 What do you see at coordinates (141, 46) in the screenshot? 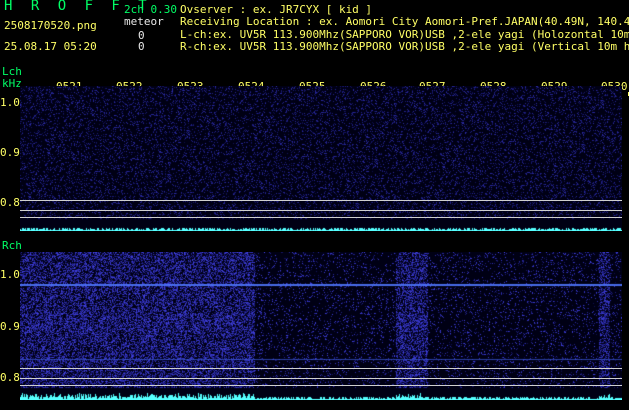
I see `rch-count: 0` at bounding box center [141, 46].